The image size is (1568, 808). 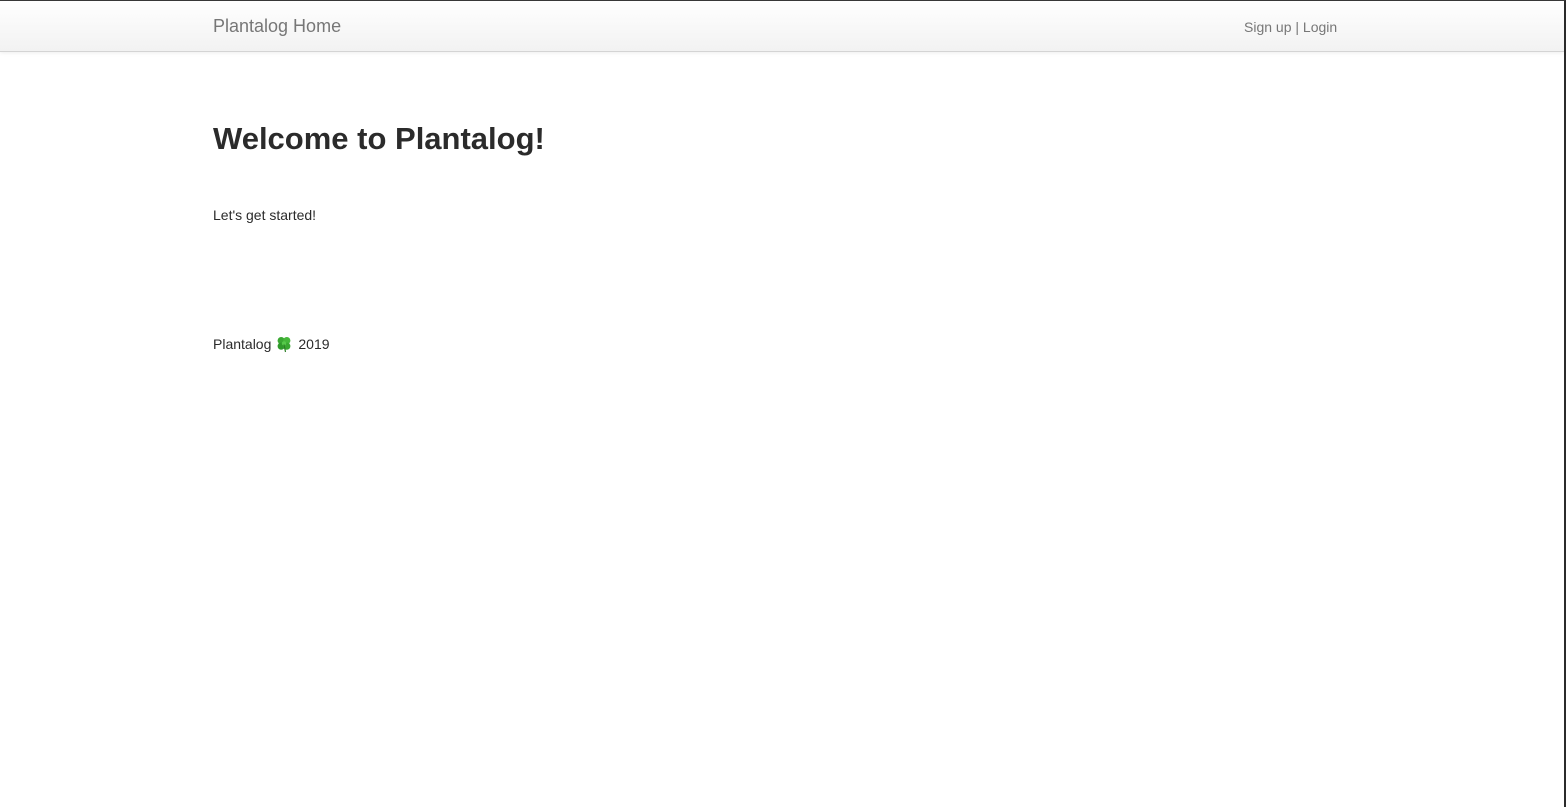 I want to click on page-title: Welcome to Plantalog!, so click(x=379, y=138).